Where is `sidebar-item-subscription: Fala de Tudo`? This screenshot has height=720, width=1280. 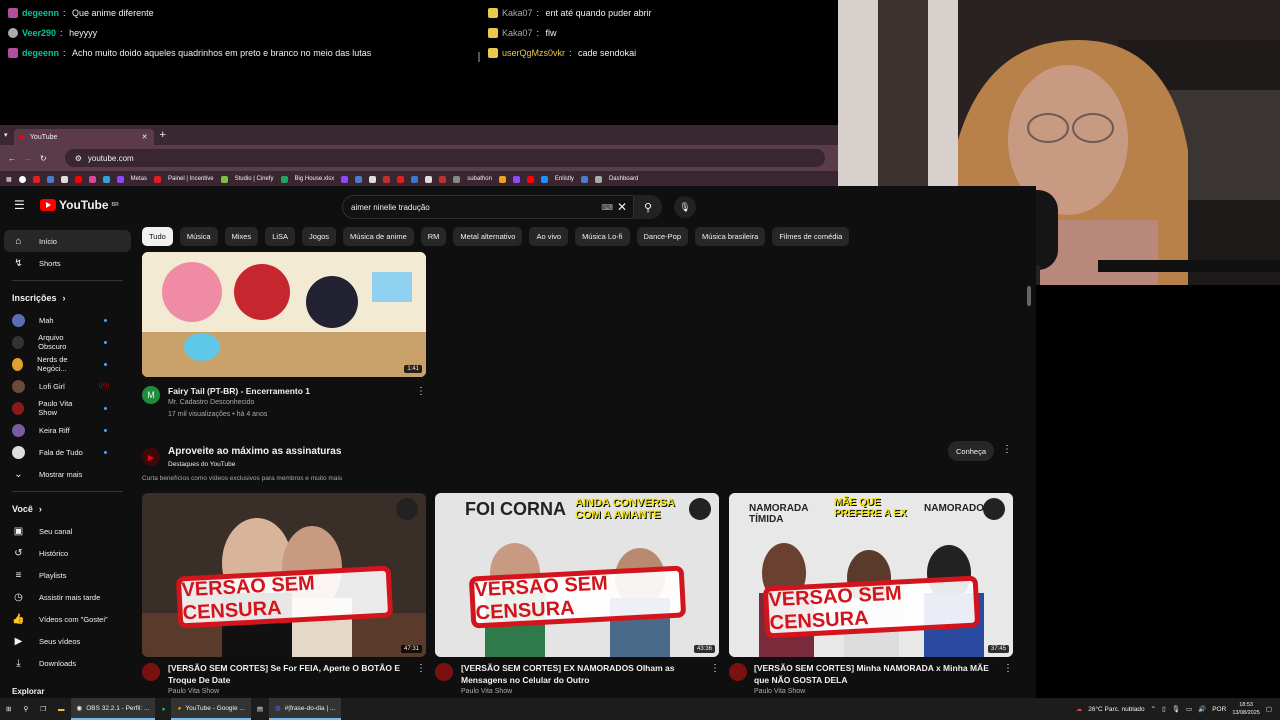
sidebar-item-subscription: Fala de Tudo is located at coordinates (67, 452).